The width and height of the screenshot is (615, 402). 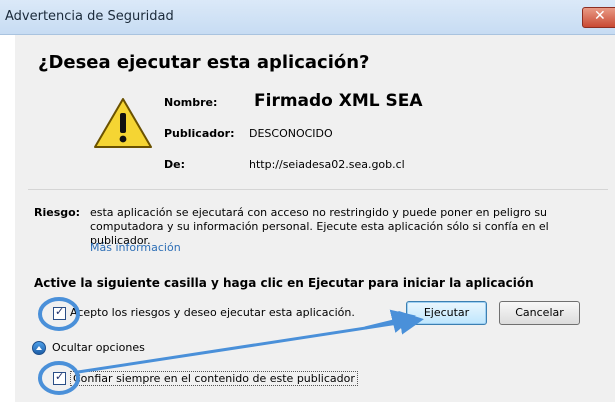 I want to click on warning-icon, so click(x=123, y=123).